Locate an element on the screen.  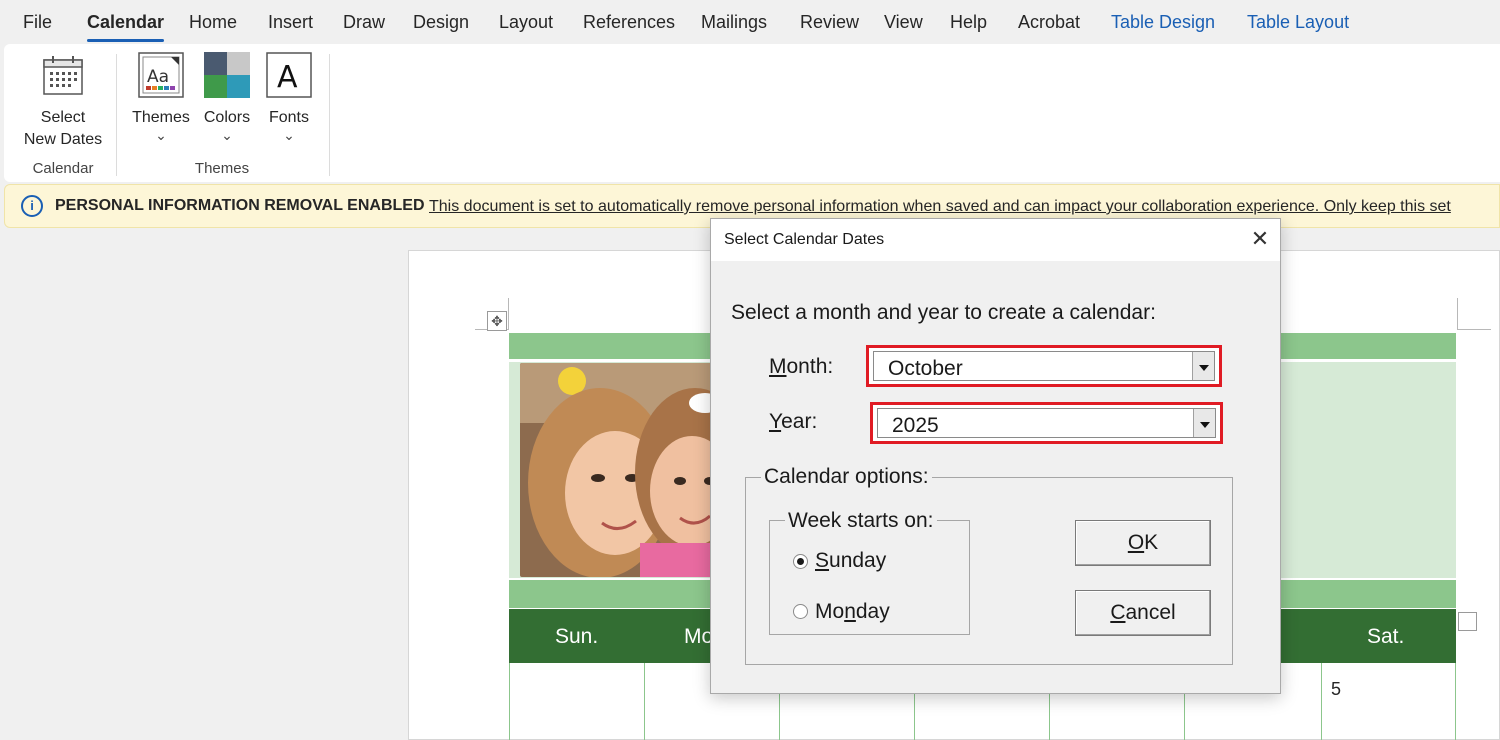
ok-button: OK is located at coordinates (1143, 543).